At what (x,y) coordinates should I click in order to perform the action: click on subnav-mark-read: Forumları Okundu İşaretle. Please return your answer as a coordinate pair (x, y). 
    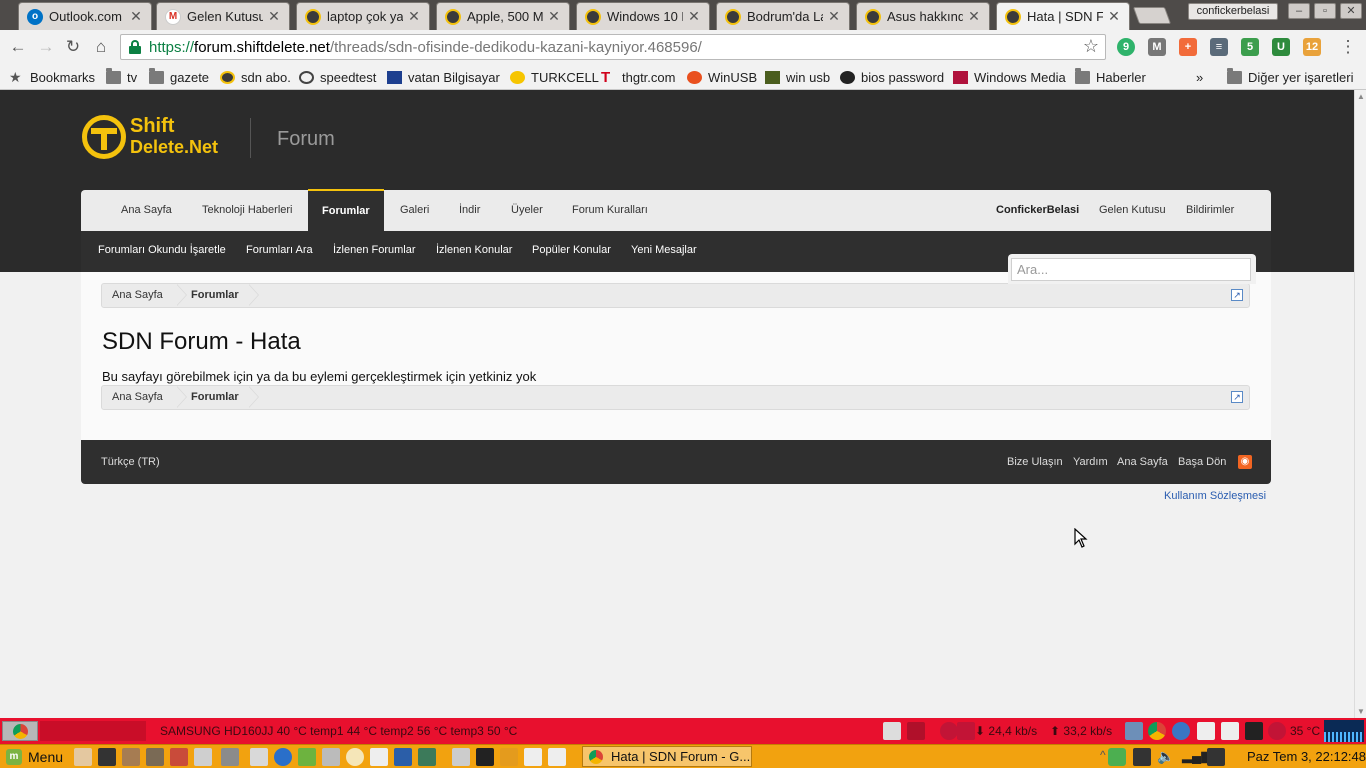
    Looking at the image, I should click on (162, 250).